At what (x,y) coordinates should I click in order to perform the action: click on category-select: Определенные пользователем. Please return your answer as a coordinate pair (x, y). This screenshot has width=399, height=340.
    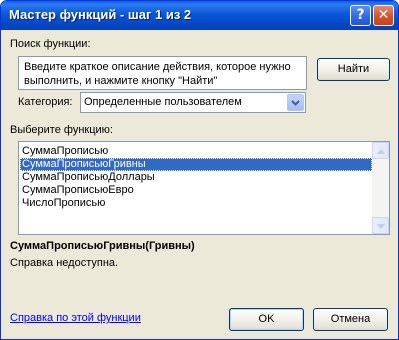
    Looking at the image, I should click on (193, 102).